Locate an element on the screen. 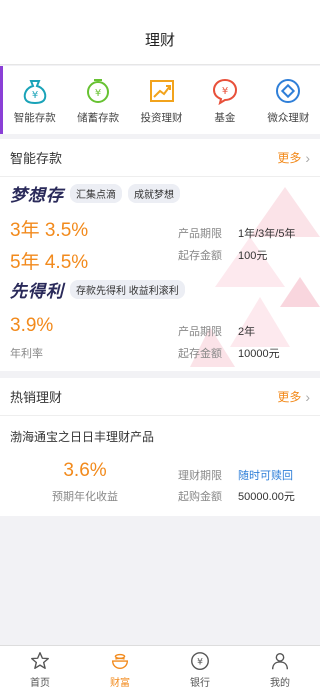 This screenshot has width=320, height=693. category-smart-deposit: ¥ 智能存款 is located at coordinates (34, 100).